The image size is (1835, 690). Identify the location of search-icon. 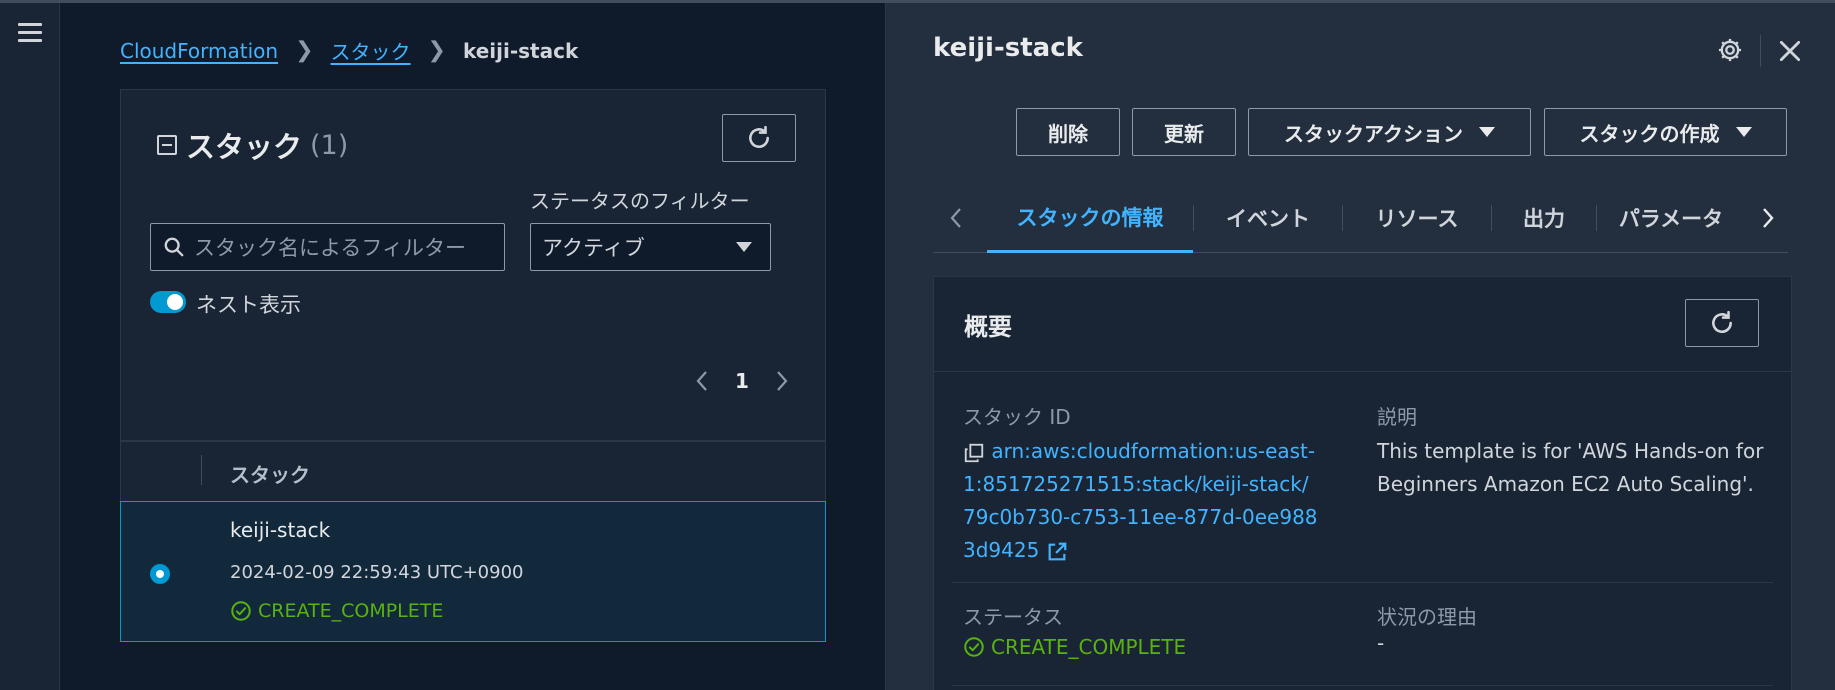
(174, 247).